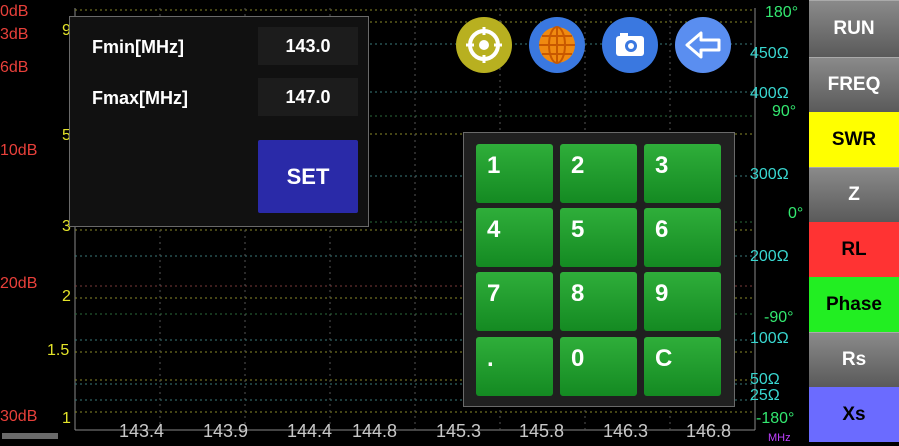  What do you see at coordinates (682, 301) in the screenshot?
I see `key-9: 9` at bounding box center [682, 301].